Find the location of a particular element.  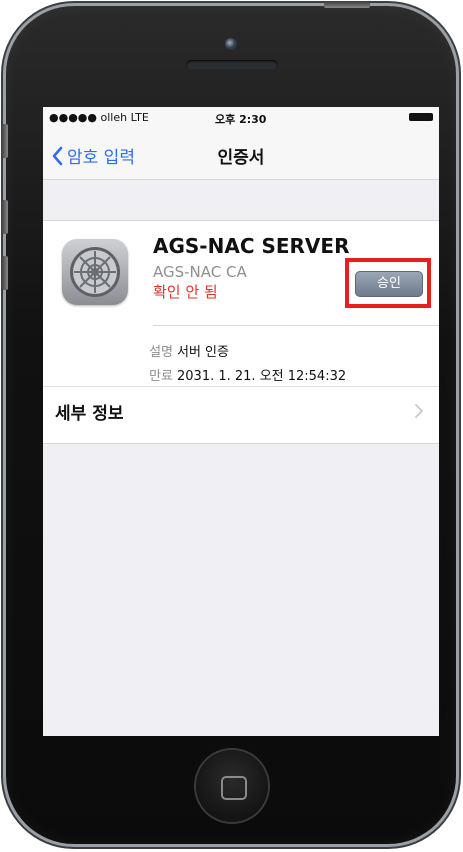

status-bar: ●●●●● olleh LTE 오후 2:30 is located at coordinates (241, 117).